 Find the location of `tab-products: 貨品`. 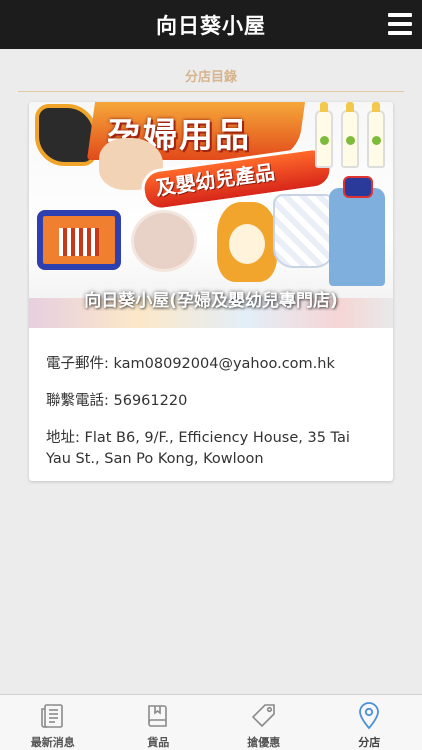

tab-products: 貨品 is located at coordinates (159, 722).